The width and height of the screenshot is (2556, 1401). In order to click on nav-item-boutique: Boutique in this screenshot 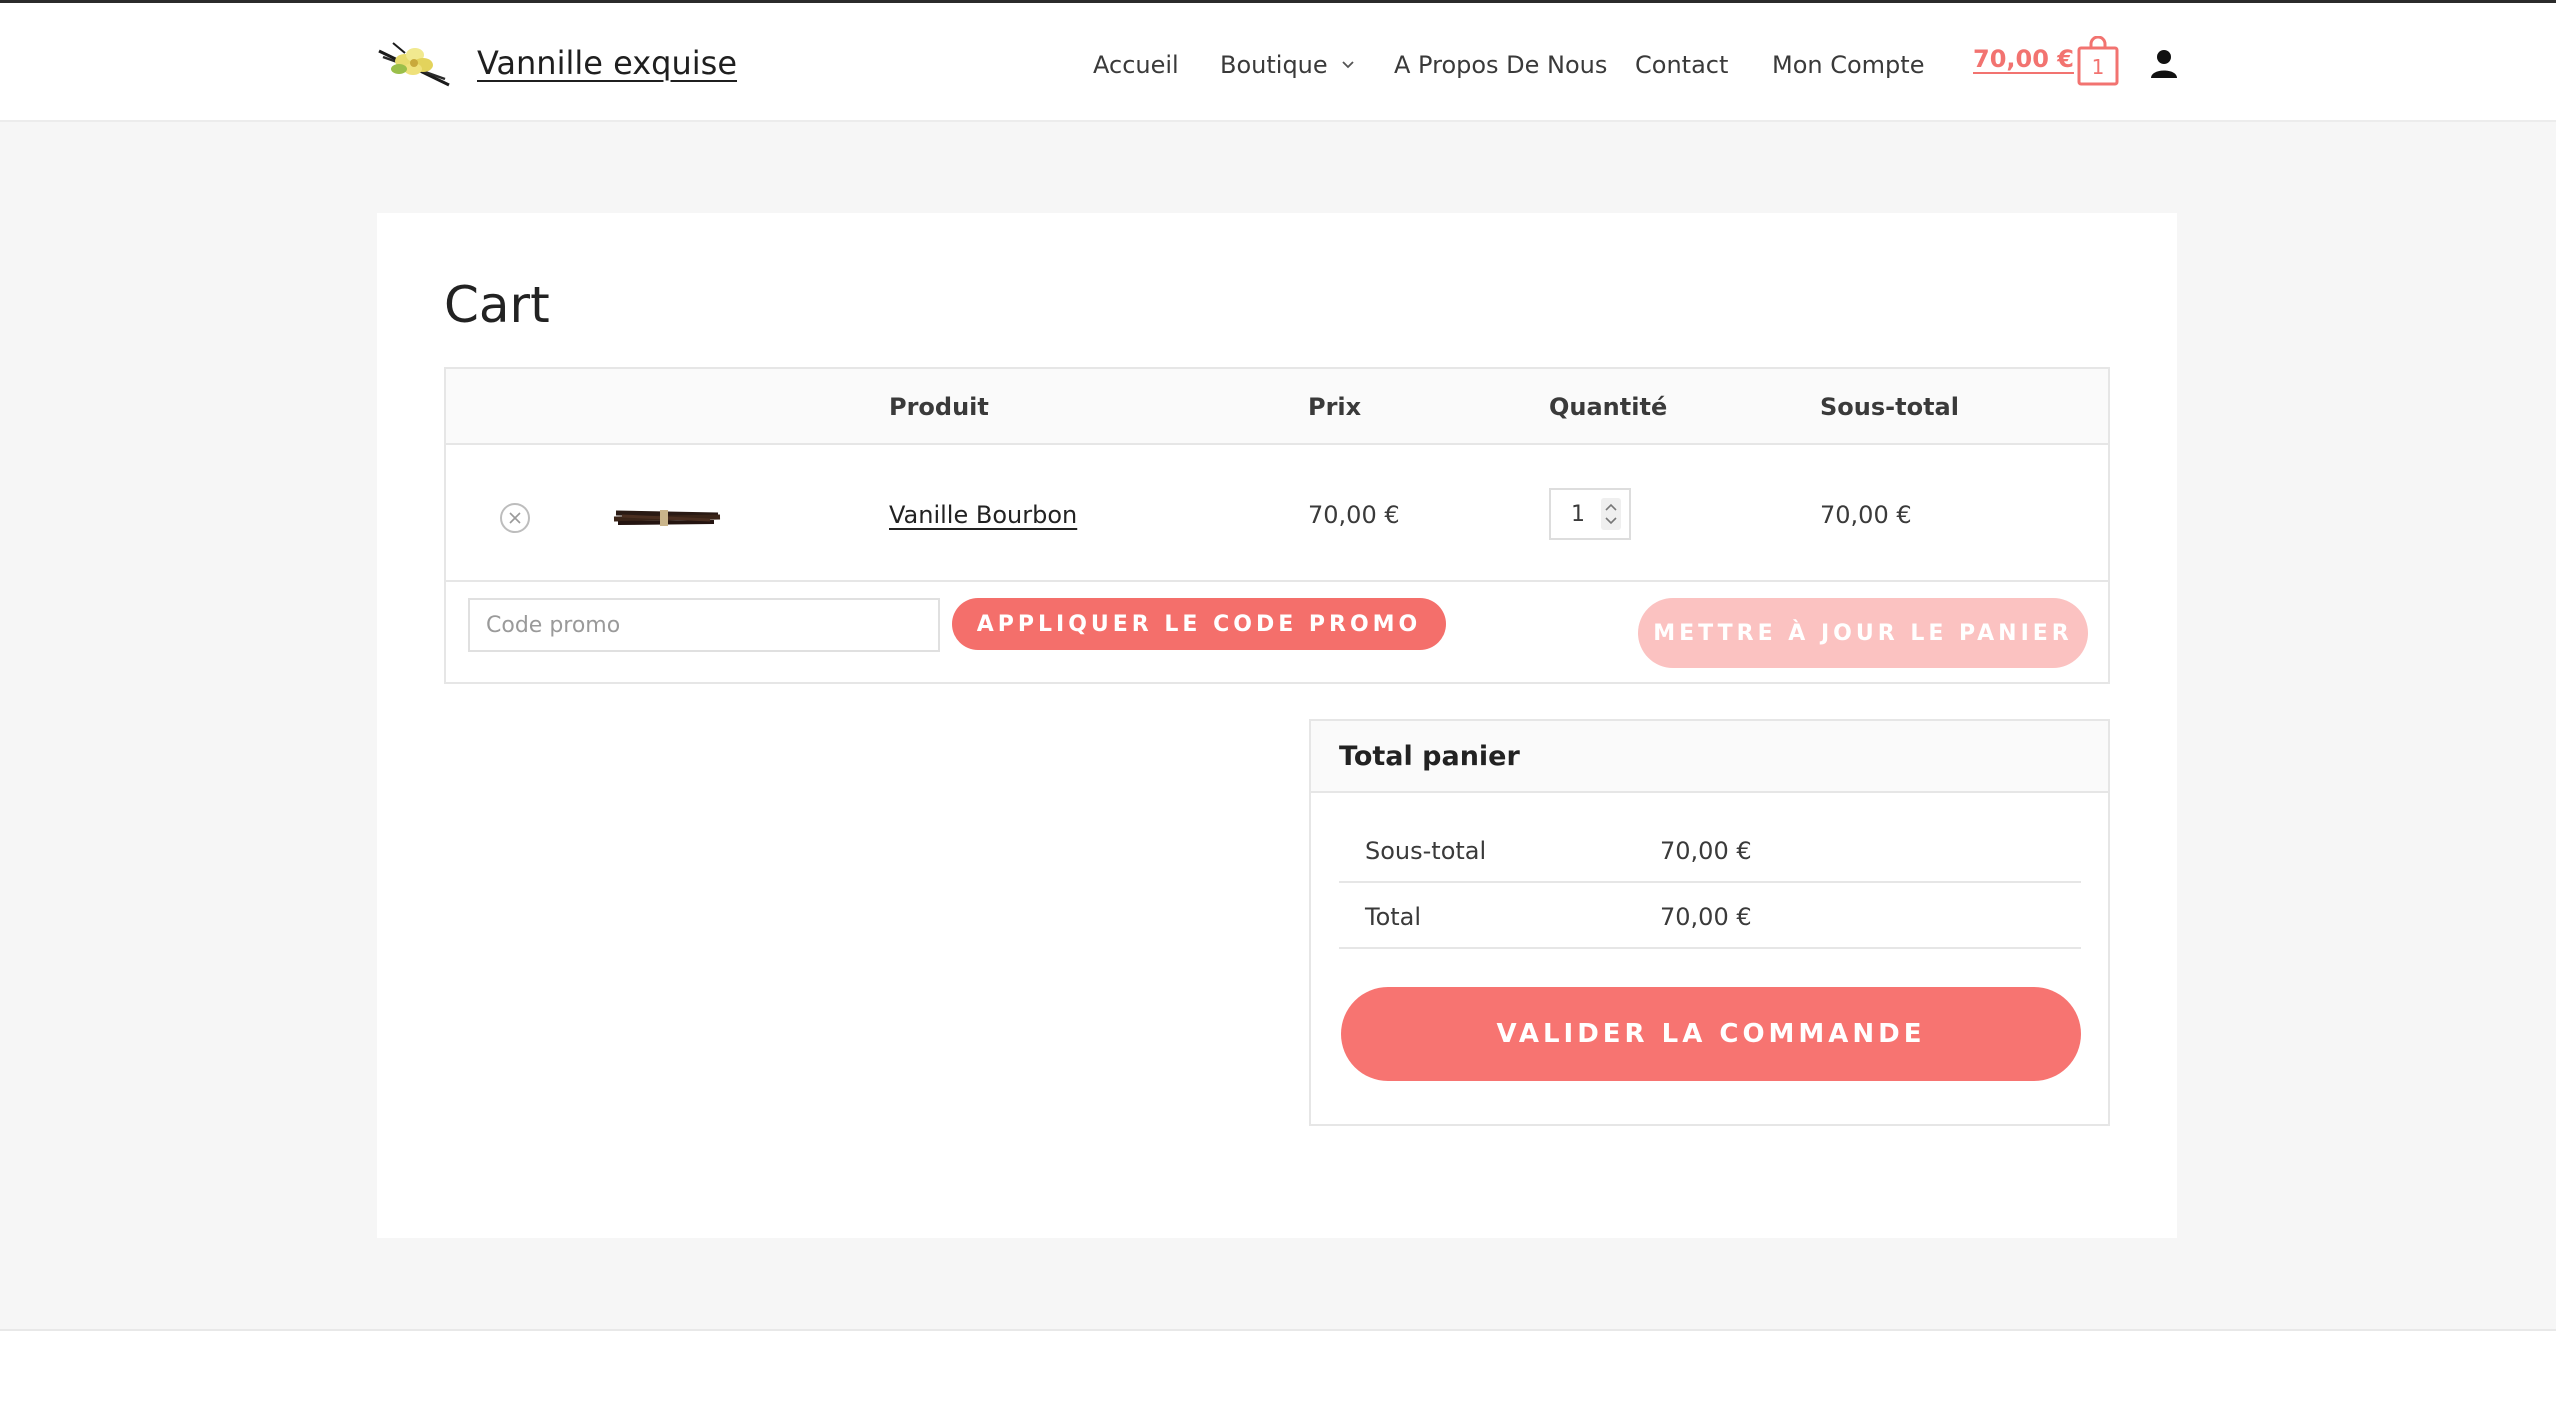, I will do `click(1288, 65)`.